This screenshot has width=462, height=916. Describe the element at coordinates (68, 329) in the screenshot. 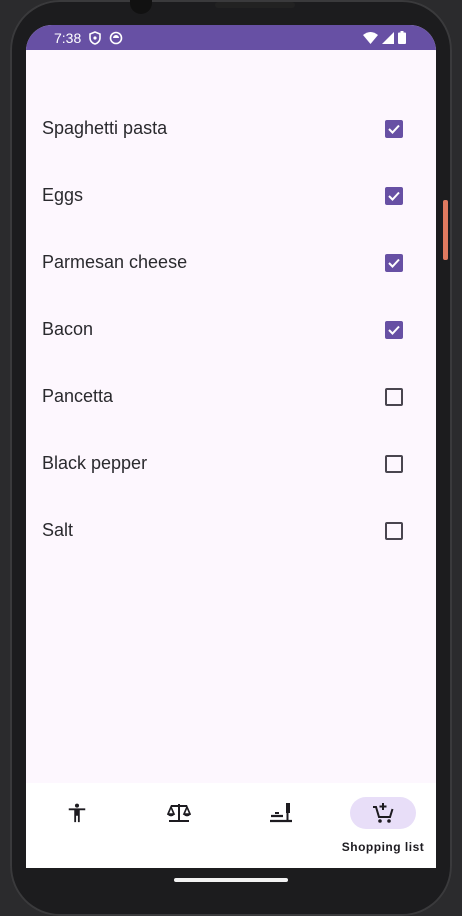

I see `item-label: Bacon` at that location.